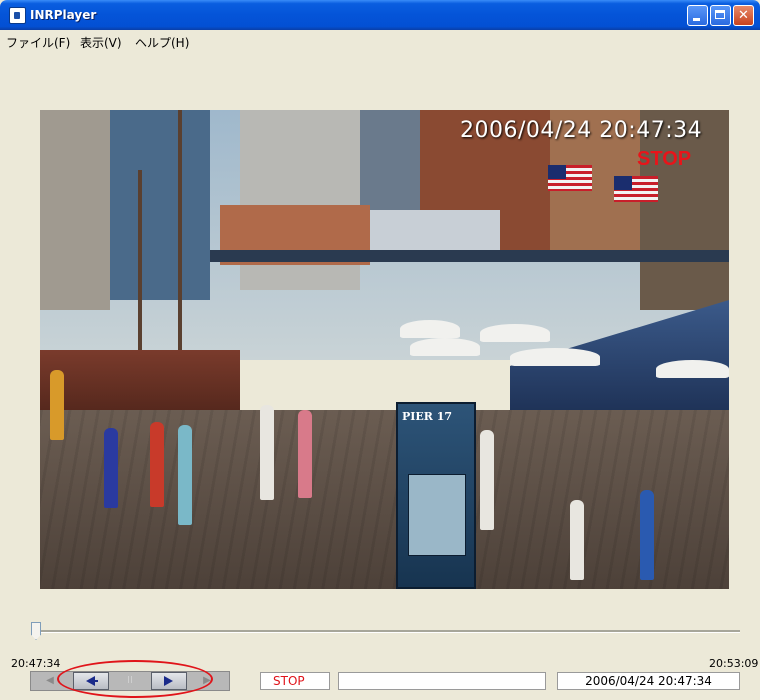  I want to click on pier-sign-text: PIER 17, so click(427, 416).